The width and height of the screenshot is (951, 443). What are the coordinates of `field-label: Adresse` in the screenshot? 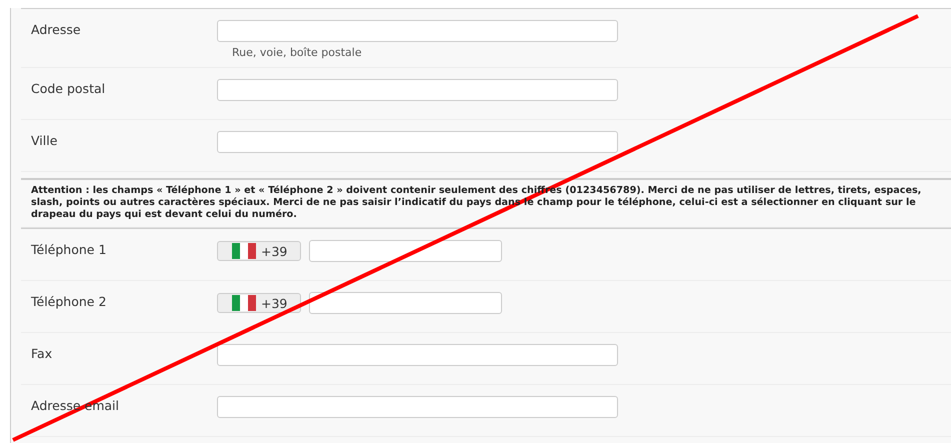 It's located at (56, 30).